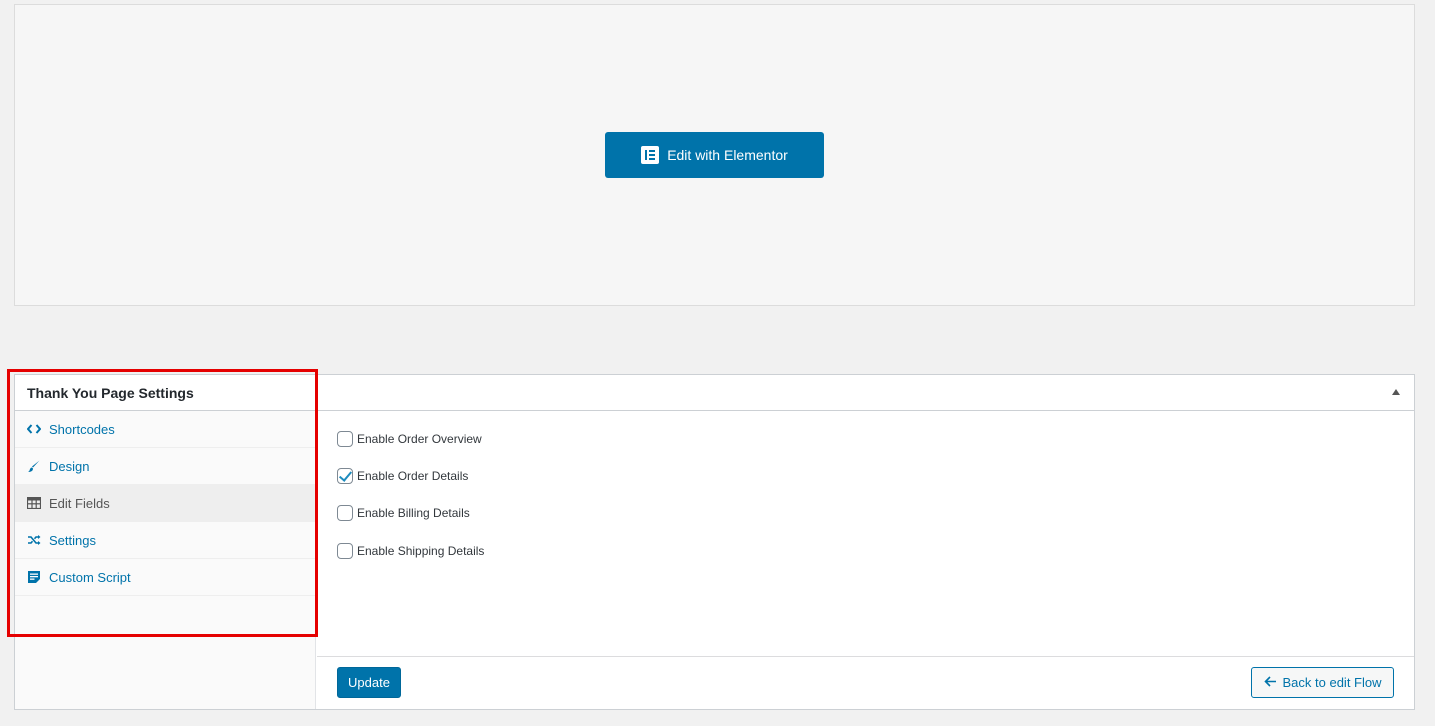 This screenshot has width=1435, height=726. Describe the element at coordinates (345, 439) in the screenshot. I see `enable-order-overview-checkbox` at that location.